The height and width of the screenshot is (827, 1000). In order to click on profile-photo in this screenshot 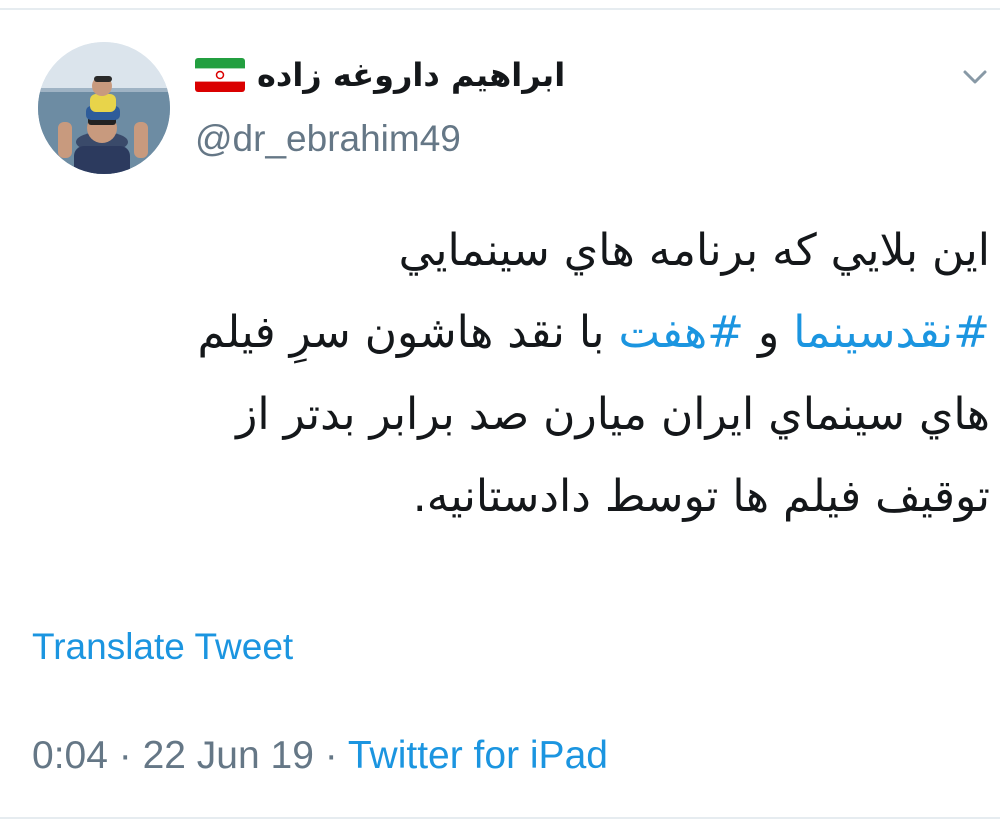, I will do `click(104, 108)`.